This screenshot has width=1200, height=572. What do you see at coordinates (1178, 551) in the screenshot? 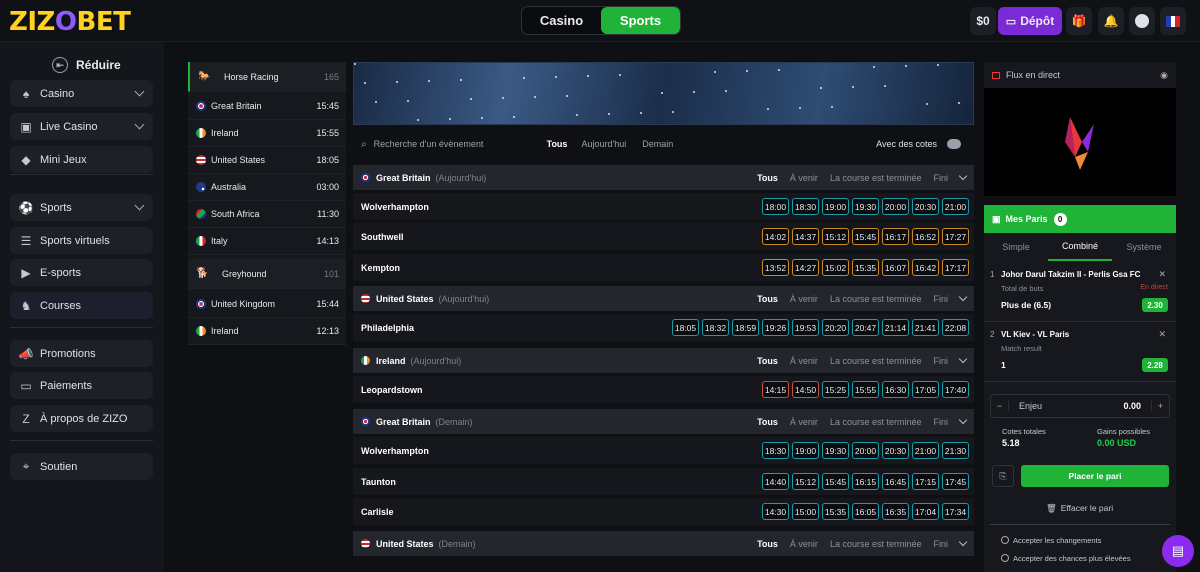
I see `chat-icon: ▤` at bounding box center [1178, 551].